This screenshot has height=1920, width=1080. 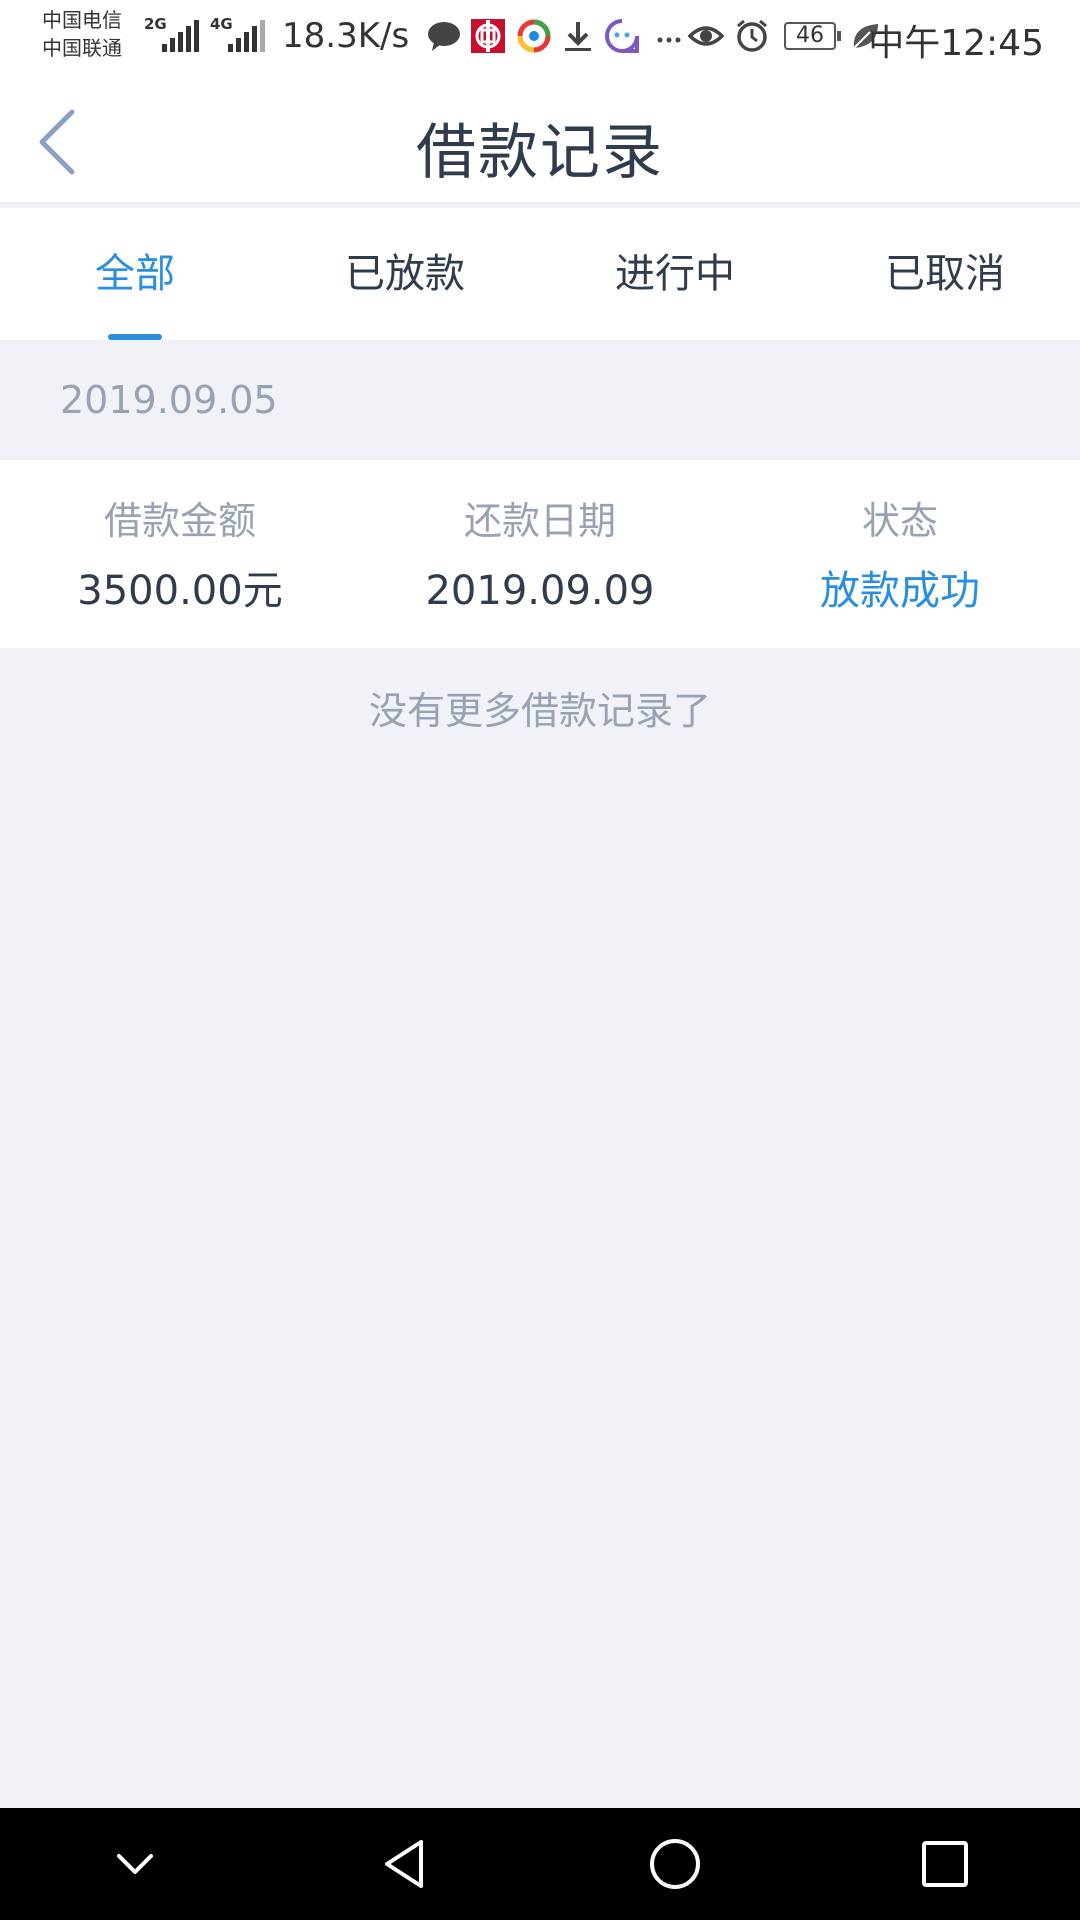 I want to click on due-date-label: 还款日期, so click(x=539, y=521).